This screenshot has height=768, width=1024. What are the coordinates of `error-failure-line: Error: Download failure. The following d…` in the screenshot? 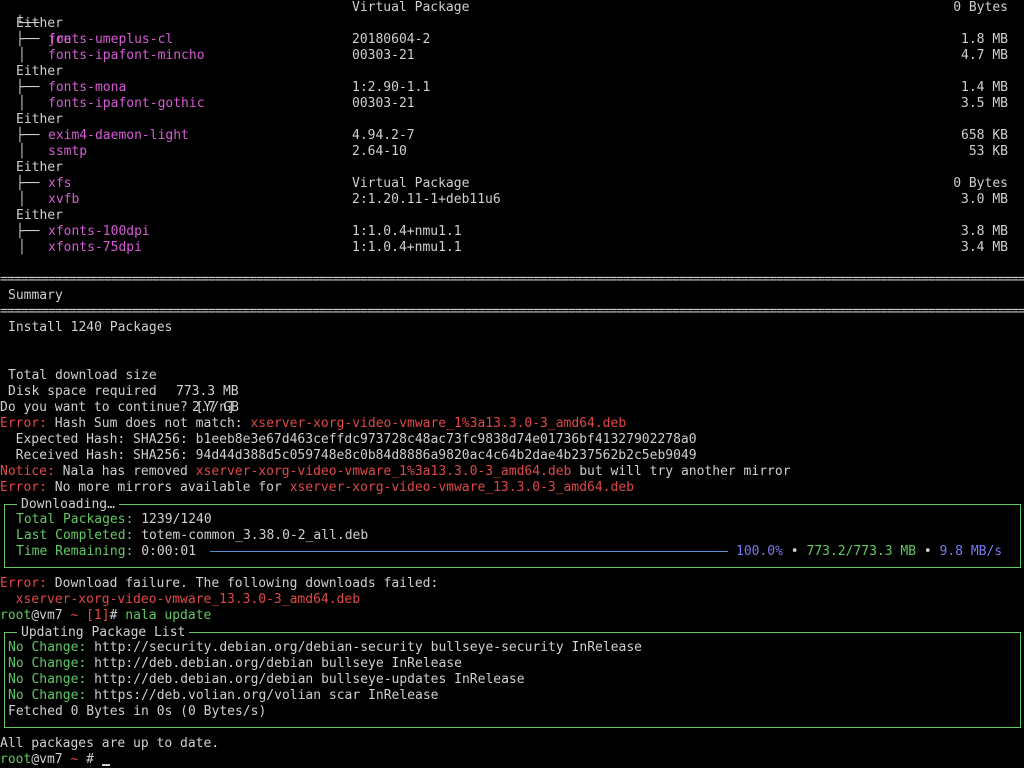 It's located at (512, 584).